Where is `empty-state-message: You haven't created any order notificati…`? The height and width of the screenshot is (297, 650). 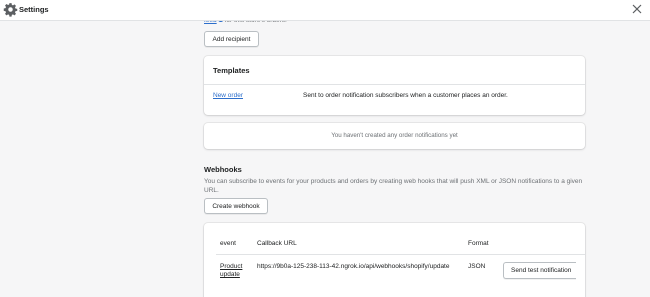
empty-state-message: You haven't created any order notificati… is located at coordinates (394, 135).